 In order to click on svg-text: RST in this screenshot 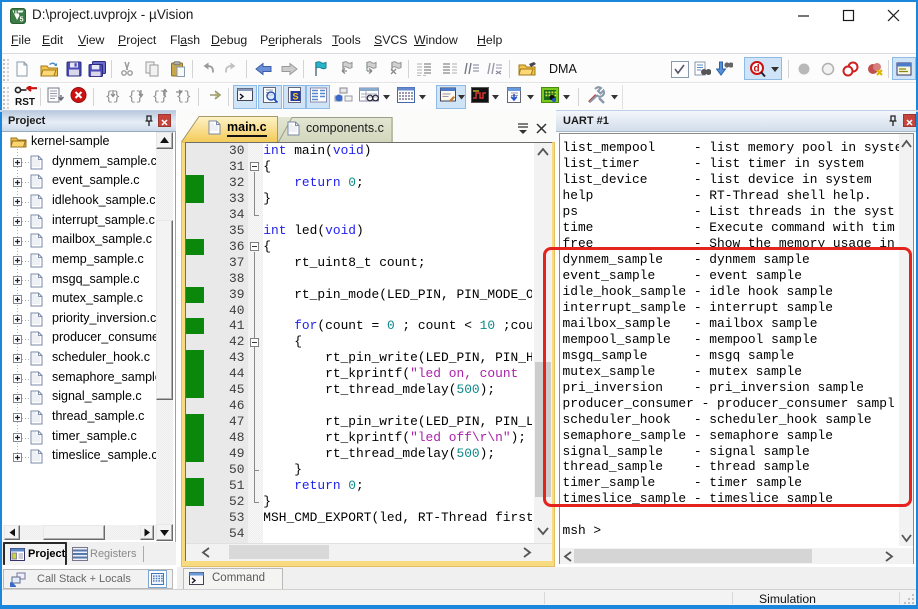, I will do `click(25, 102)`.